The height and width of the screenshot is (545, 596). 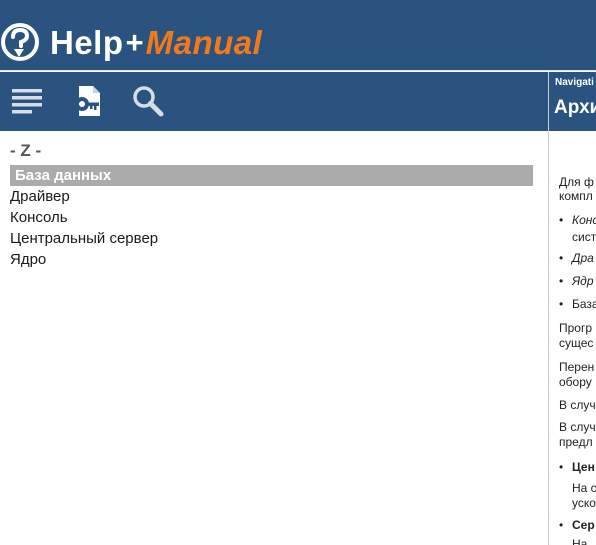 What do you see at coordinates (584, 220) in the screenshot?
I see `content-line: Конс` at bounding box center [584, 220].